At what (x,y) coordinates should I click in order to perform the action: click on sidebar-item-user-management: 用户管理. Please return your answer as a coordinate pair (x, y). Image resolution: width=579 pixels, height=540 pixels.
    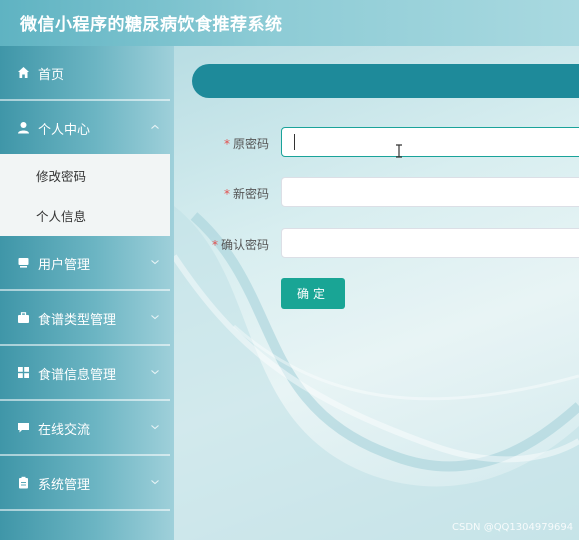
    Looking at the image, I should click on (85, 263).